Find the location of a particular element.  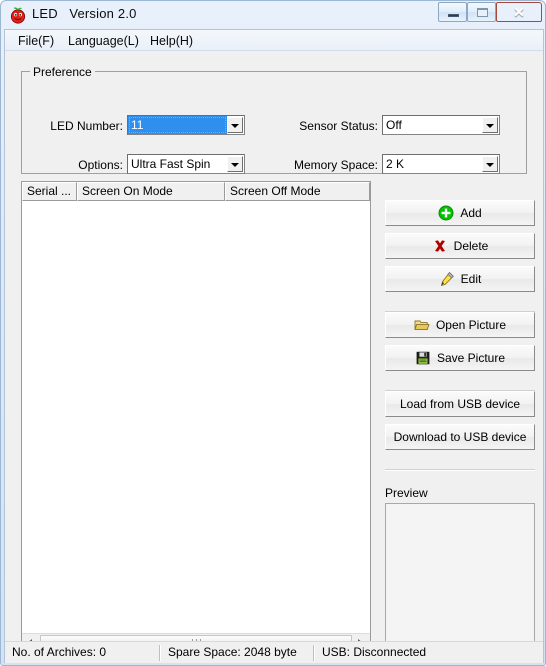

green-plus-icon is located at coordinates (446, 213).